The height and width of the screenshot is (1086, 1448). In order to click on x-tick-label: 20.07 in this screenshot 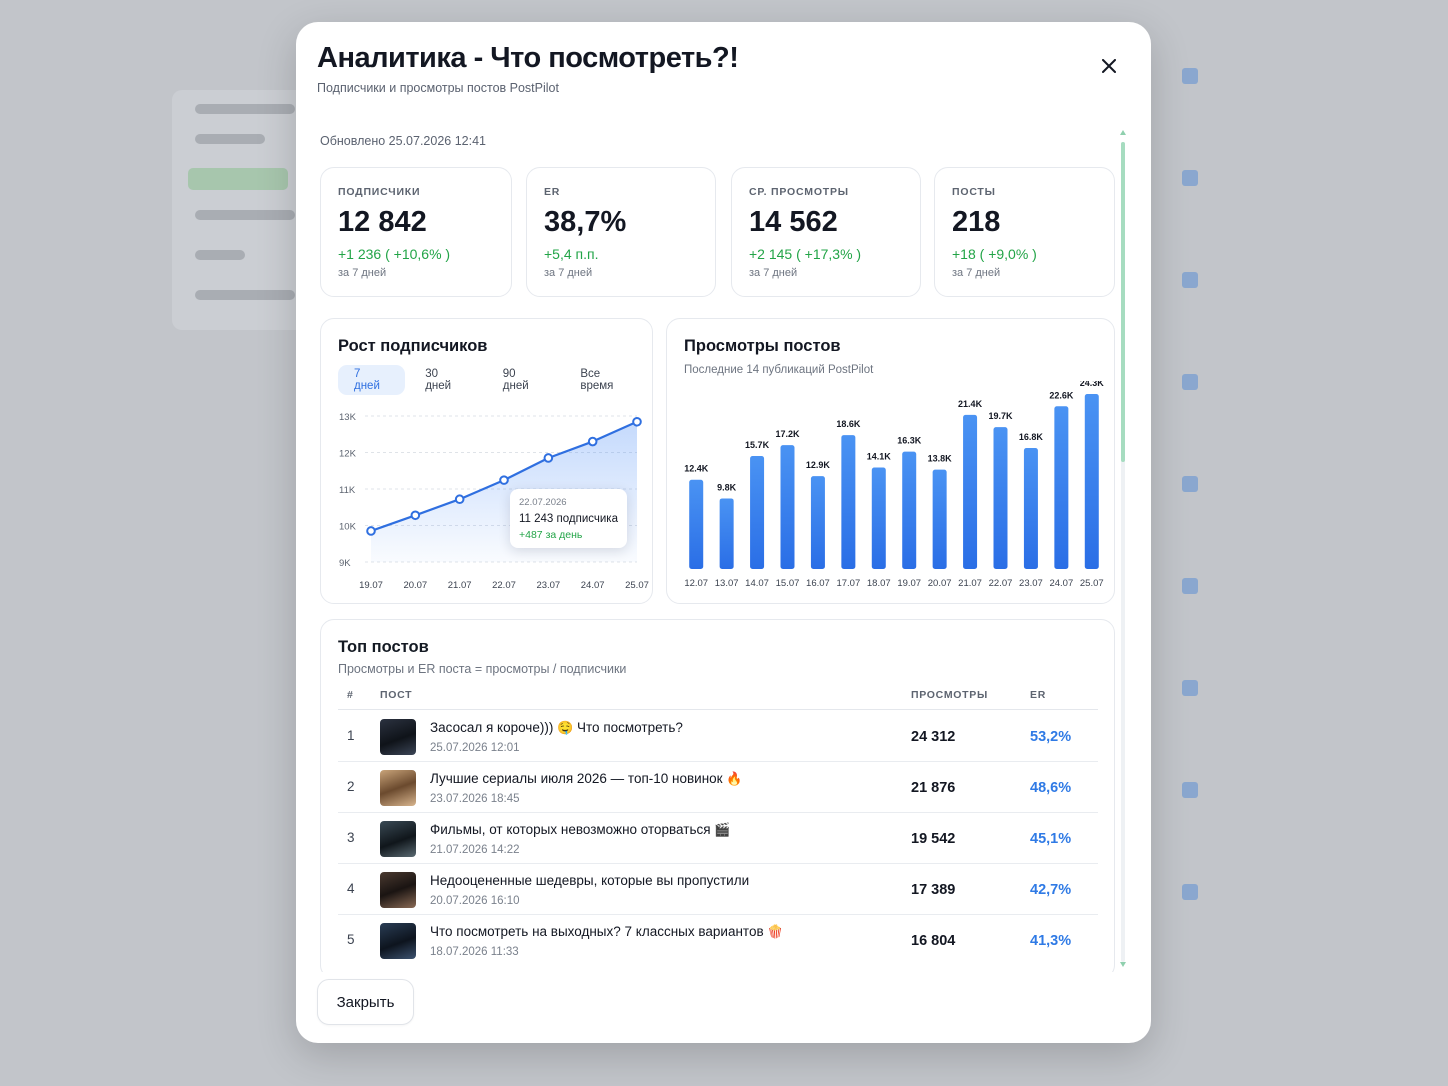, I will do `click(940, 583)`.